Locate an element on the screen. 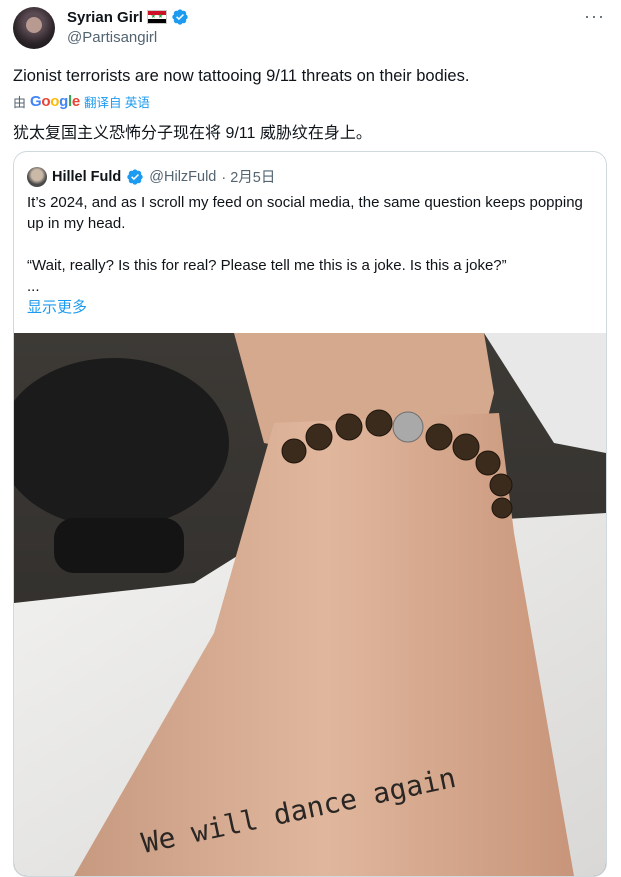  quoted-author-handle: @HilzFuld is located at coordinates (182, 177).